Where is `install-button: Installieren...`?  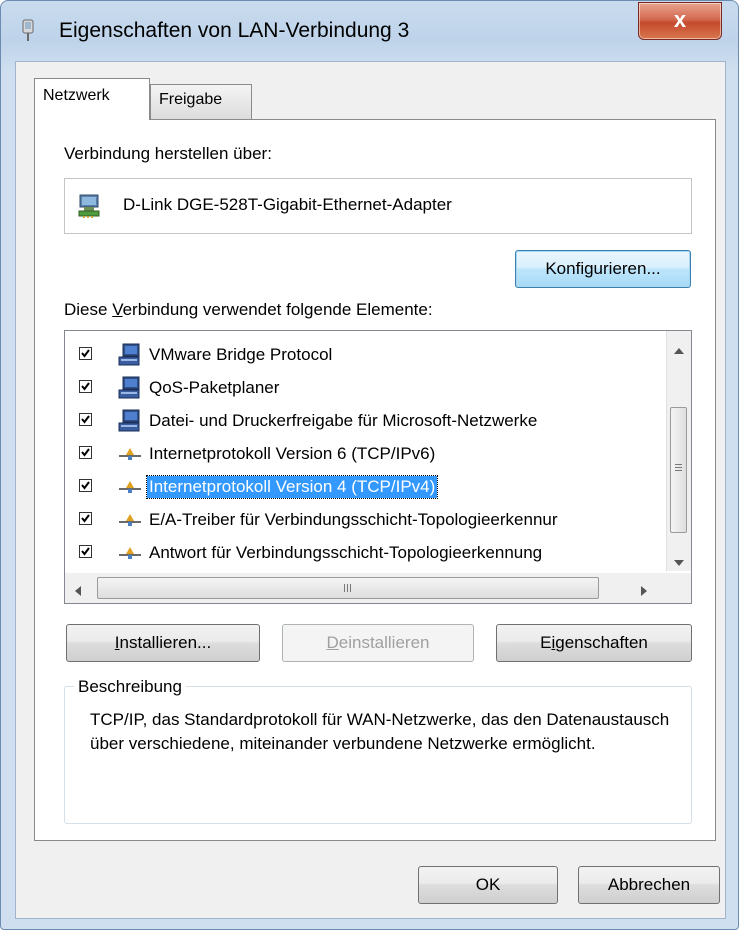 install-button: Installieren... is located at coordinates (163, 643).